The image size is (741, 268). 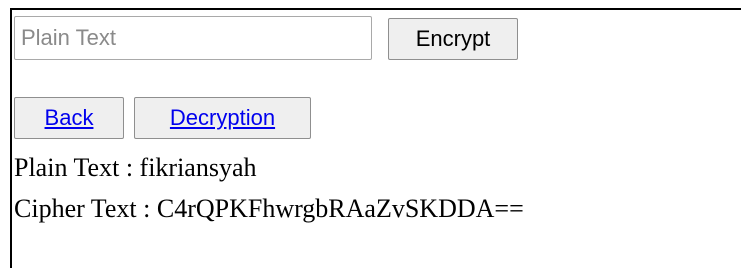 I want to click on cipher-text-label: Cipher Text, so click(x=75, y=208).